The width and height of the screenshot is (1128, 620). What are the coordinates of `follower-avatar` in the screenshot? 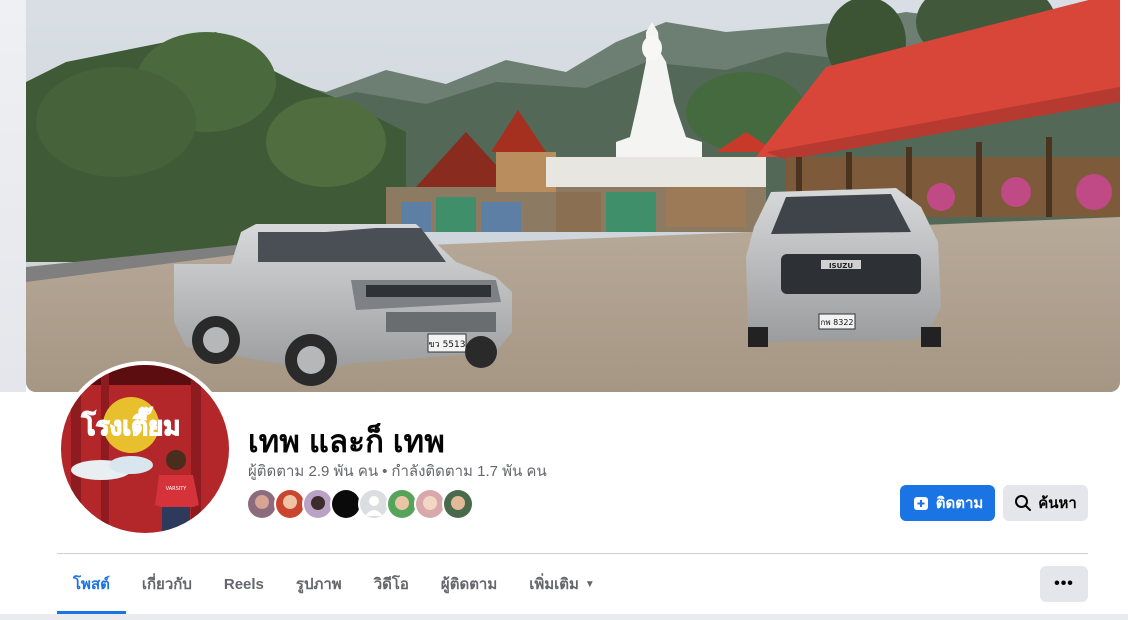 It's located at (458, 504).